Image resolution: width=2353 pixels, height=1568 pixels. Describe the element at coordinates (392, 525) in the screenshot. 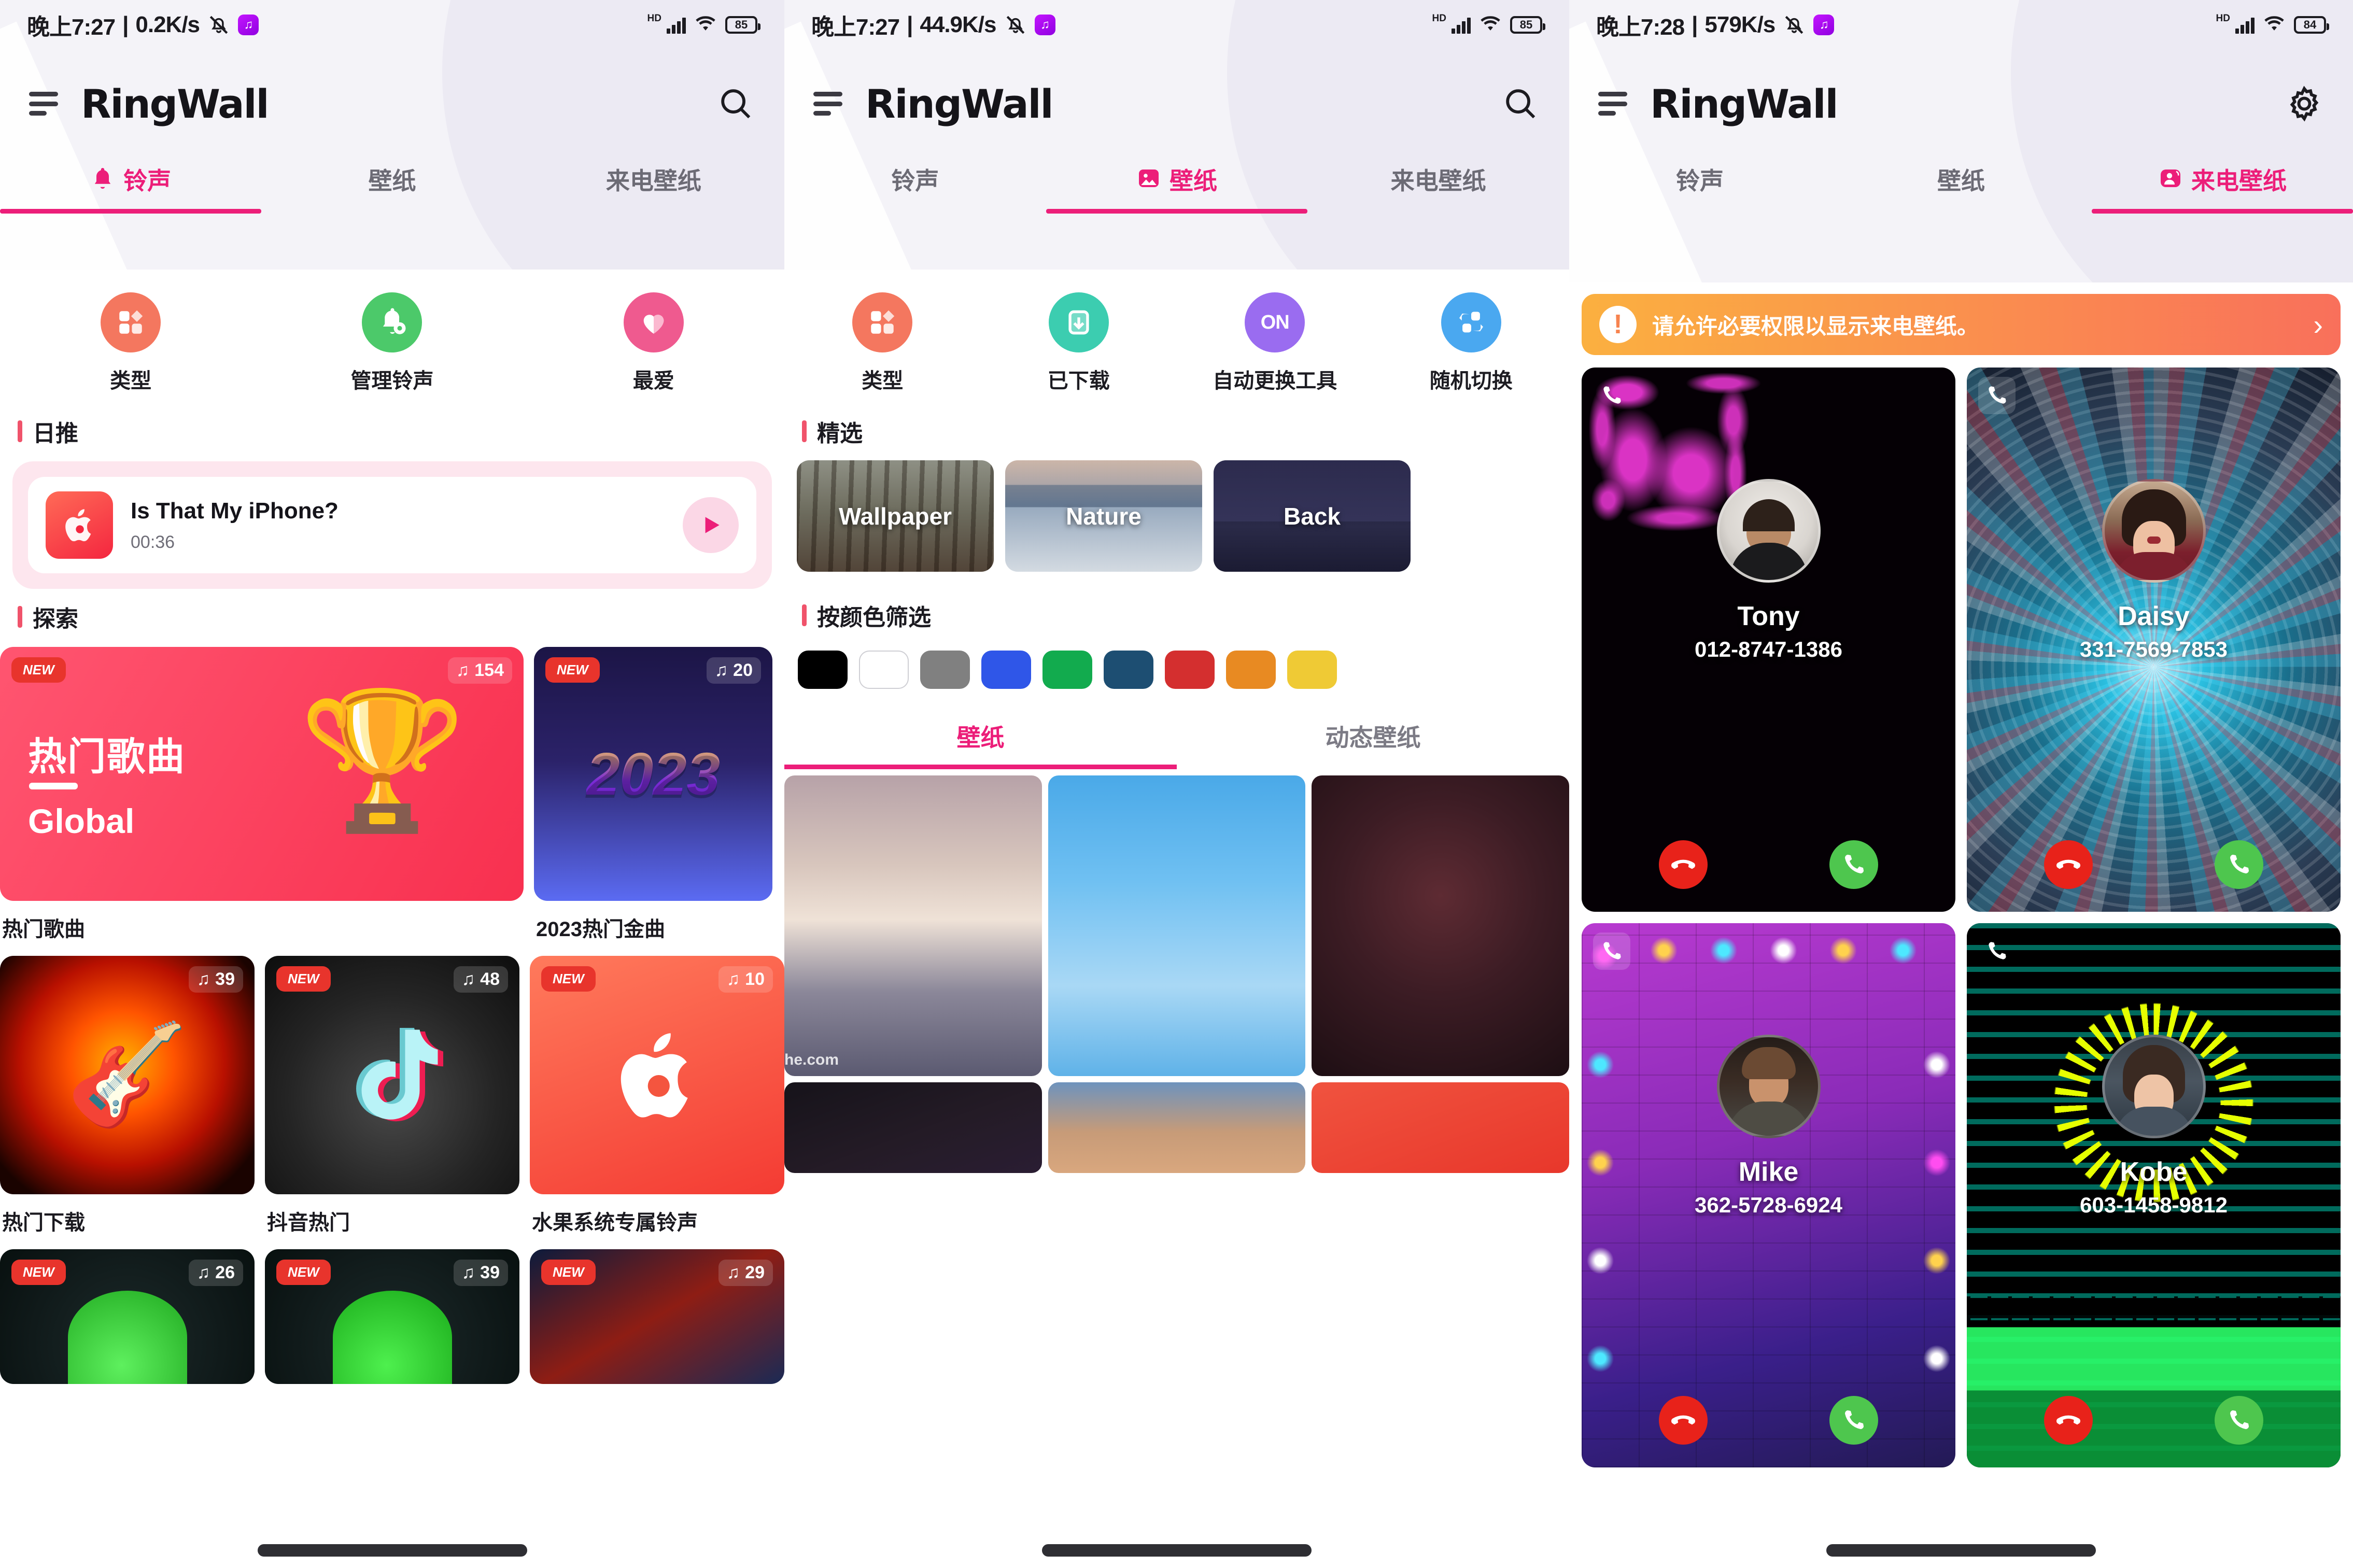

I see `daily-recommend-card: Is That My iPhone? 00:36` at that location.